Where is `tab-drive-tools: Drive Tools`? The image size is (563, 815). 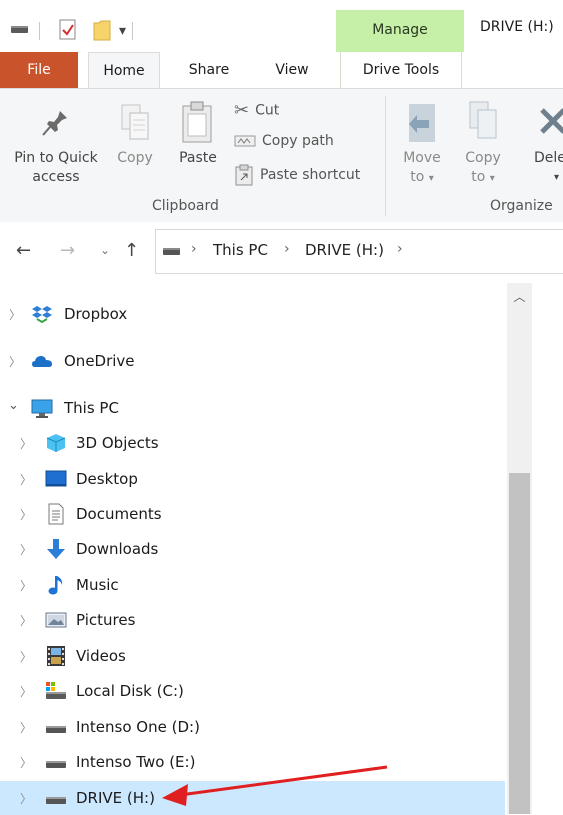
tab-drive-tools: Drive Tools is located at coordinates (401, 70).